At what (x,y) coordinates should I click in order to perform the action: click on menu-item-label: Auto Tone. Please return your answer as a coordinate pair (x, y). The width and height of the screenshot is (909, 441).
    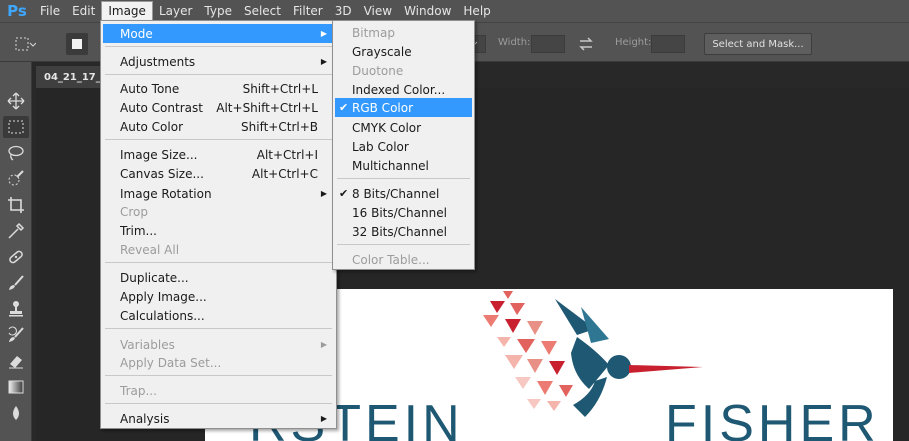
    Looking at the image, I should click on (150, 88).